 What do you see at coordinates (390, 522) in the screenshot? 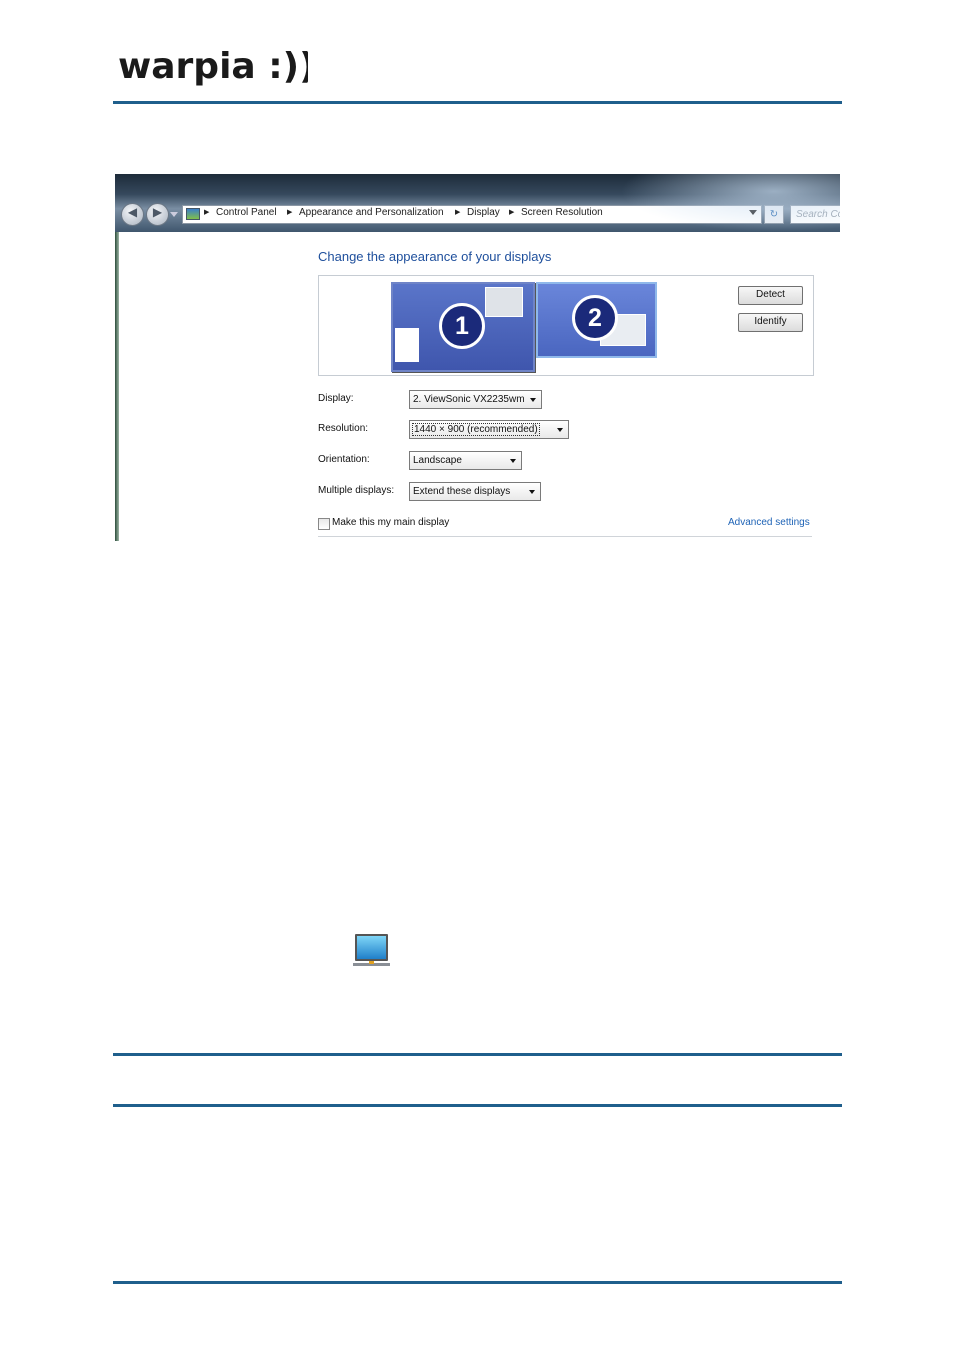
I see `main-display-checkbox-label: Make this my main display` at bounding box center [390, 522].